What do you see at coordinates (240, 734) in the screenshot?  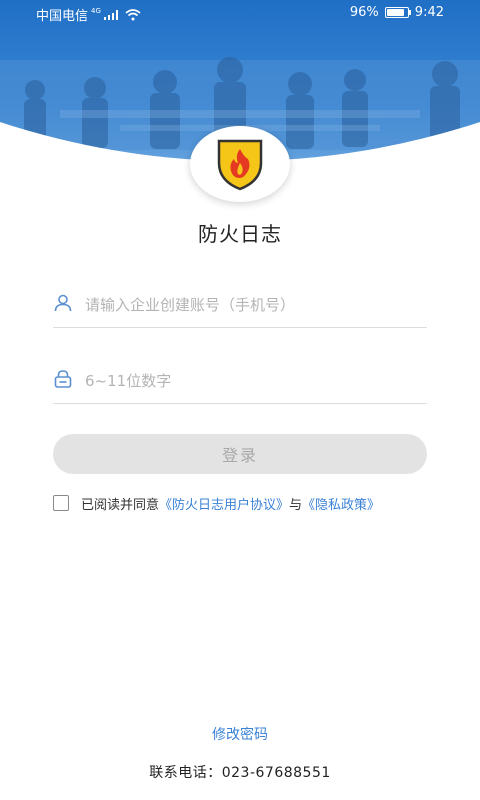 I see `change-password-link: 修改密码` at bounding box center [240, 734].